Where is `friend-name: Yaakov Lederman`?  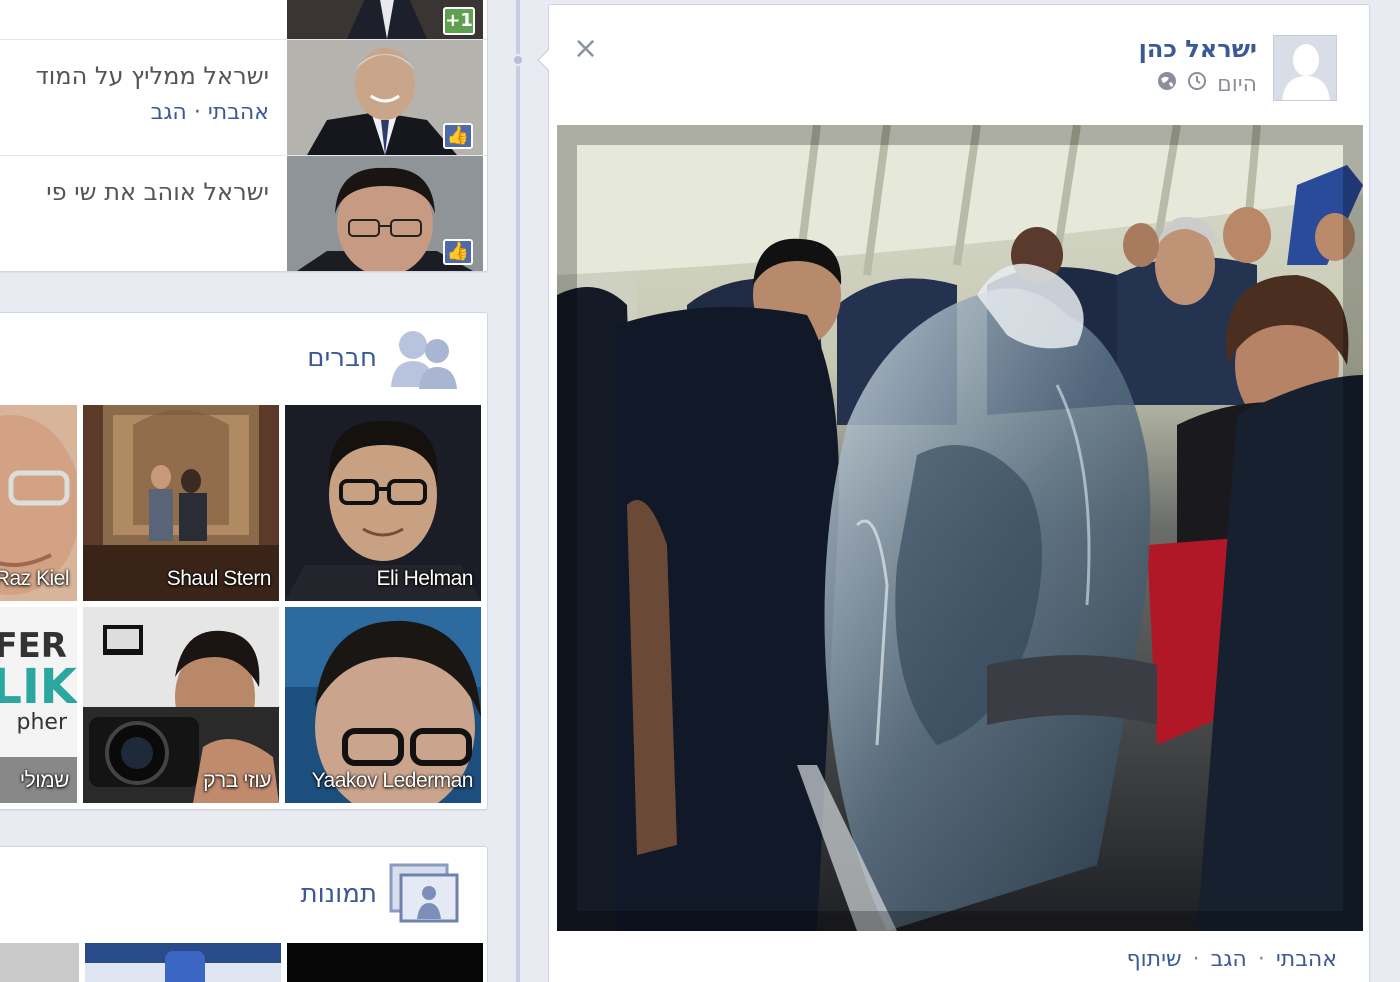 friend-name: Yaakov Lederman is located at coordinates (392, 780).